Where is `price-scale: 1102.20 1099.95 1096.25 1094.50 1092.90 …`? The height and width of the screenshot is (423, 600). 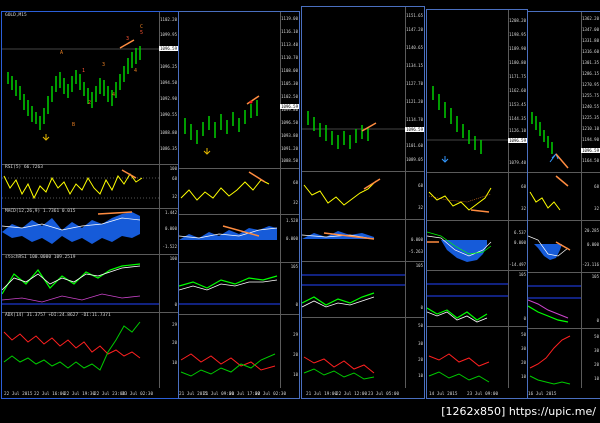 price-scale: 1102.20 1099.95 1096.25 1094.50 1092.90 … is located at coordinates (168, 88).